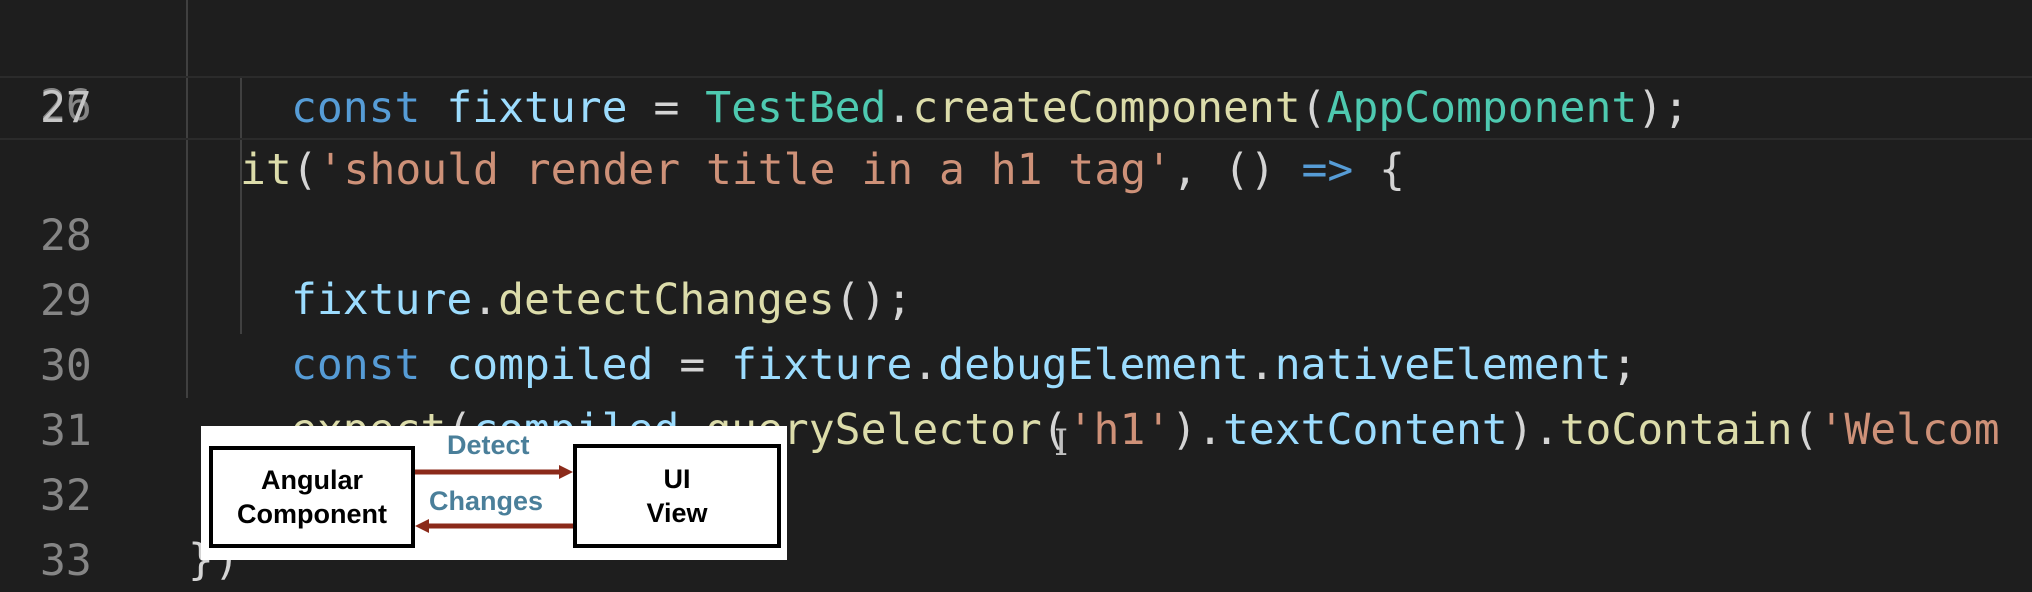 This screenshot has width=2032, height=592. What do you see at coordinates (677, 479) in the screenshot?
I see `box-label: UI` at bounding box center [677, 479].